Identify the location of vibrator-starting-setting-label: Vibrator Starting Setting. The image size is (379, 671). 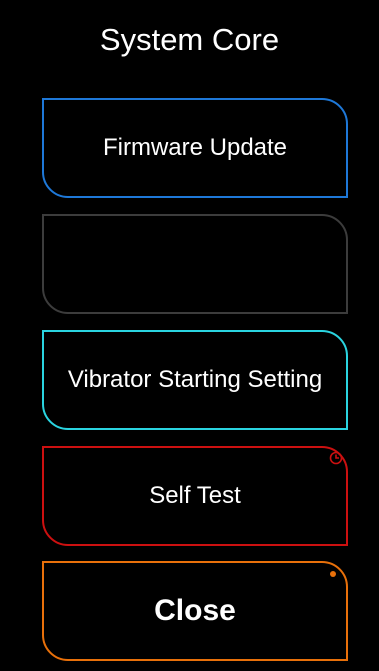
(195, 379).